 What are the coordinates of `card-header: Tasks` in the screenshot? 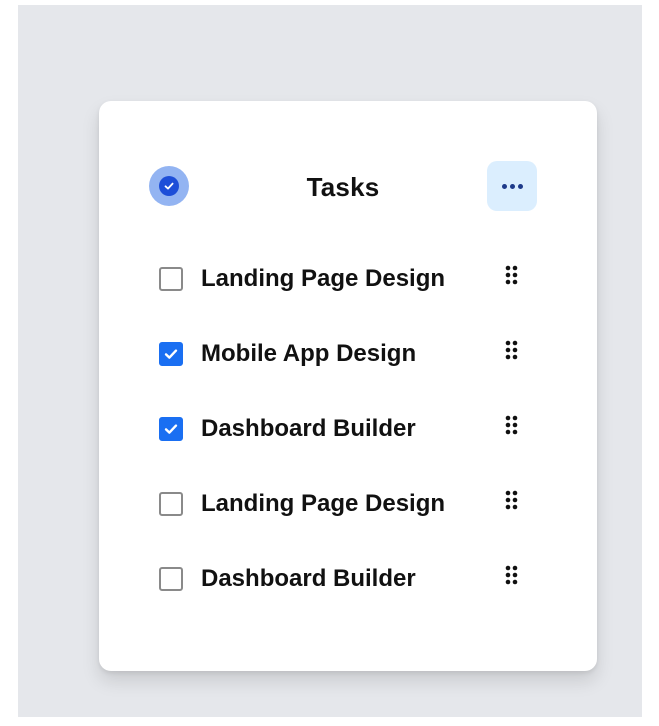 It's located at (343, 186).